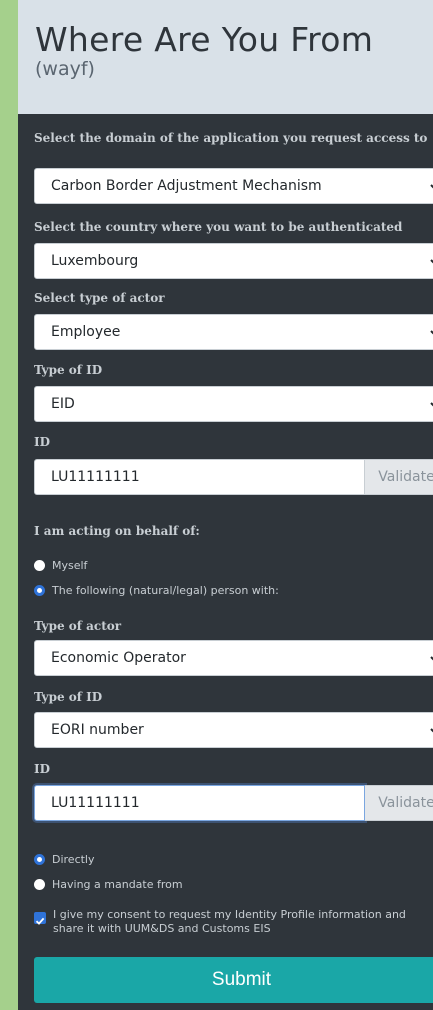 The height and width of the screenshot is (1010, 433). Describe the element at coordinates (186, 186) in the screenshot. I see `domain-select-value: Carbon Border Adjustment Mechanism` at that location.